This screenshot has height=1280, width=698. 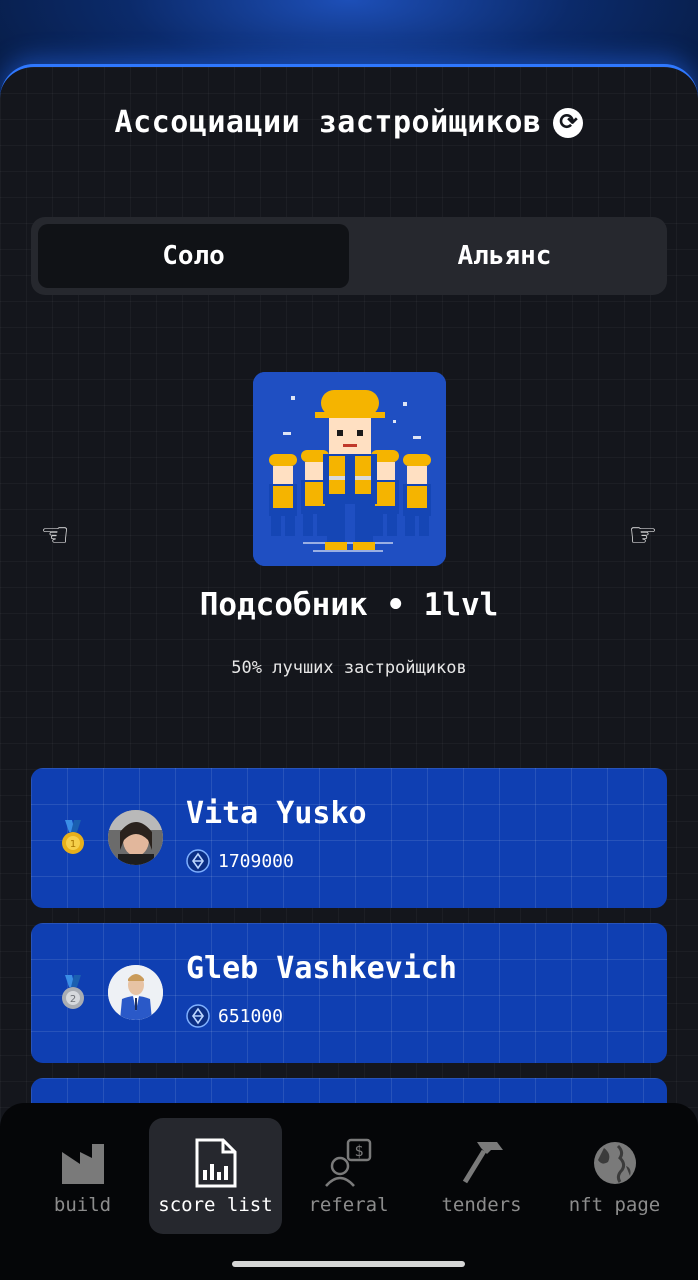 What do you see at coordinates (568, 122) in the screenshot?
I see `refresh-icon: ⟳` at bounding box center [568, 122].